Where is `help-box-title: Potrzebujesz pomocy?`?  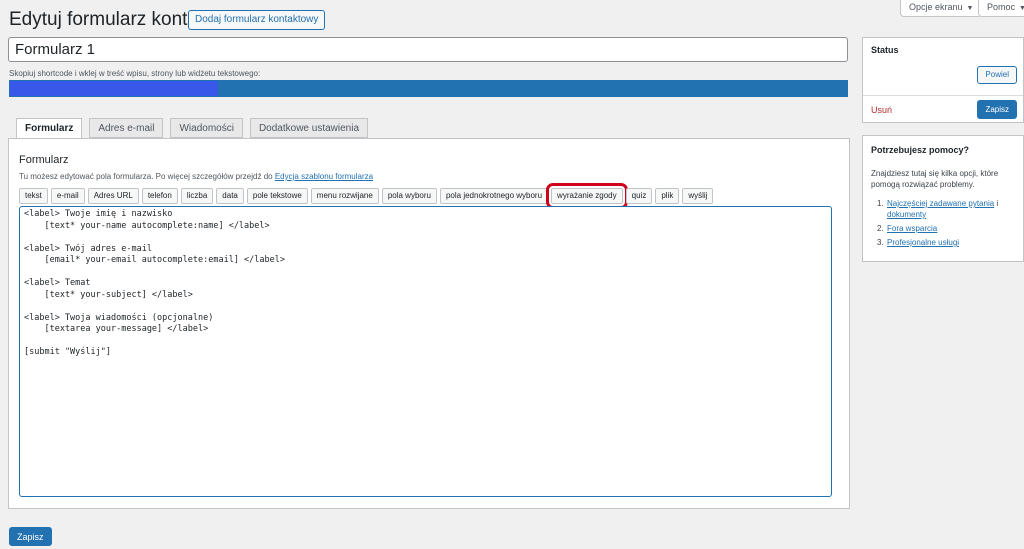 help-box-title: Potrzebujesz pomocy? is located at coordinates (920, 150).